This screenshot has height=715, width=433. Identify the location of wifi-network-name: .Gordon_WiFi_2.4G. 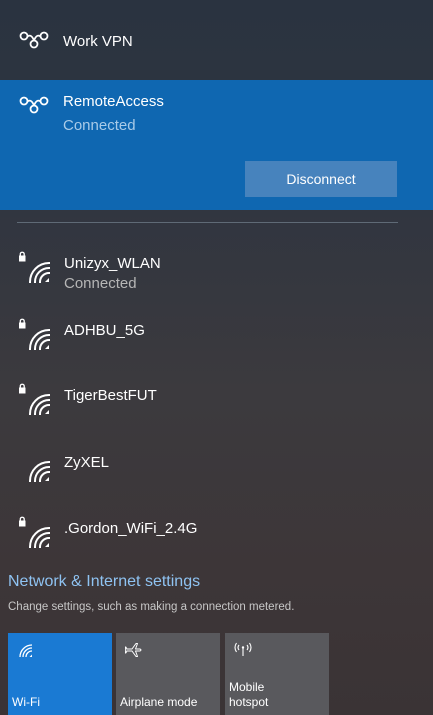
(131, 528).